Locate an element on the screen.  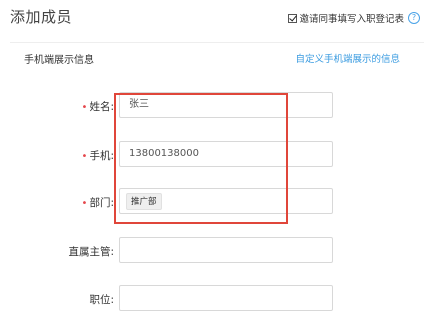
form-row-department: • 部门: 推广部 is located at coordinates (217, 201).